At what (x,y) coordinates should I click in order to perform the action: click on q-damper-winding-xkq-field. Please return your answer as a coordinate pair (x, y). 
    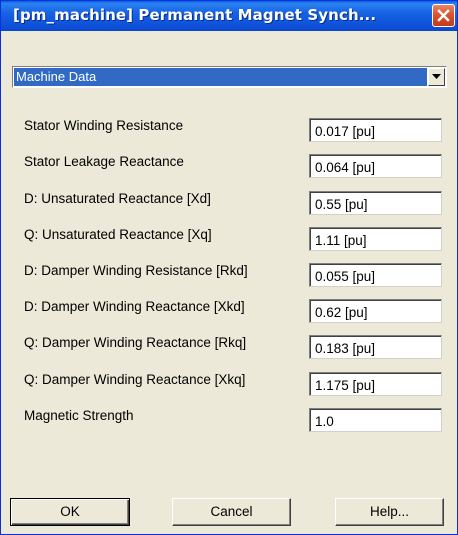
    Looking at the image, I should click on (375, 384).